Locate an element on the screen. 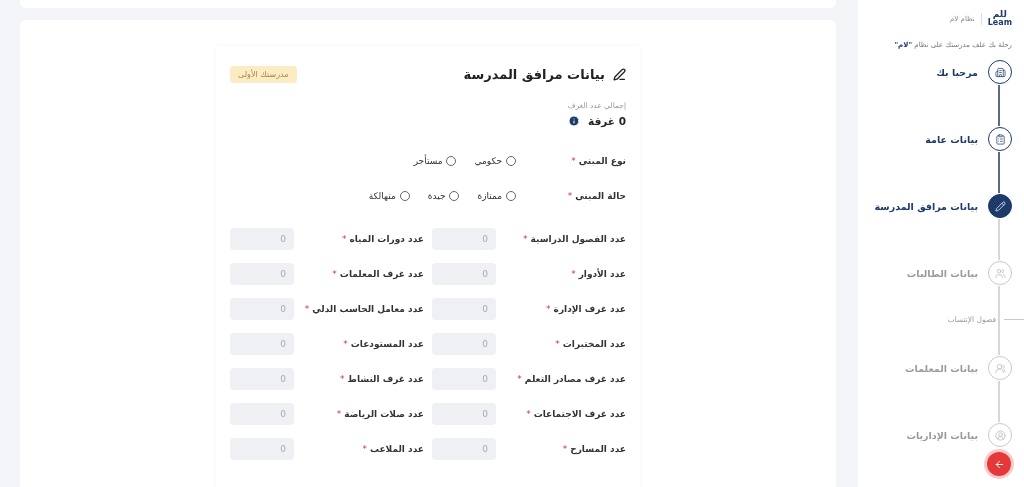 The width and height of the screenshot is (1024, 487). field-label: عدد المستودعات is located at coordinates (387, 343).